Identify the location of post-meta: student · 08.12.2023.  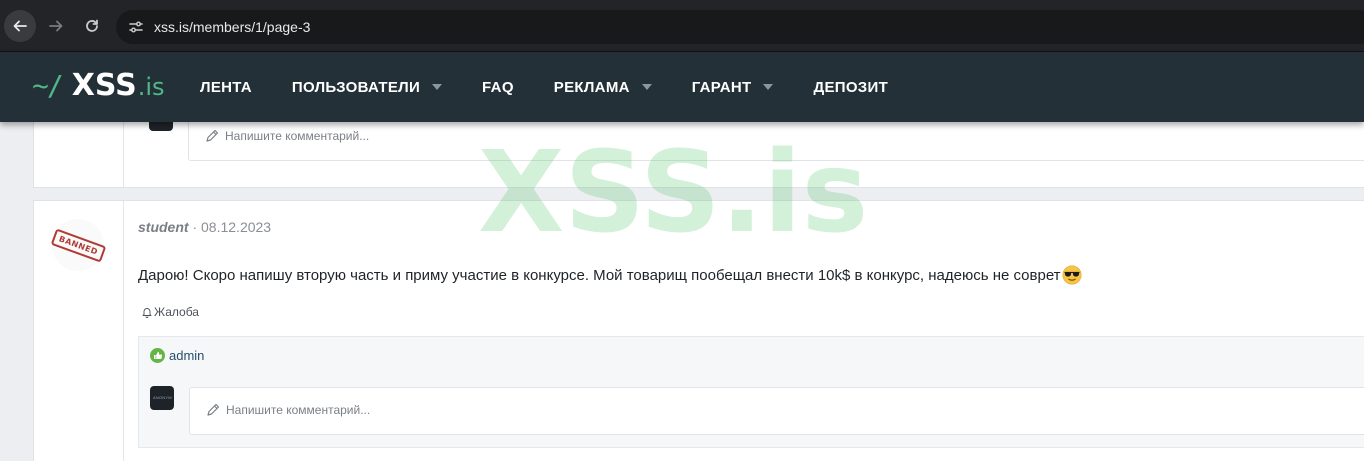
(204, 227).